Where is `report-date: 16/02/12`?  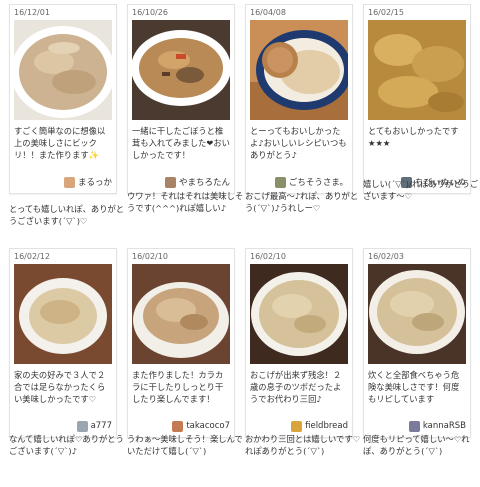
report-date: 16/02/12 is located at coordinates (32, 256).